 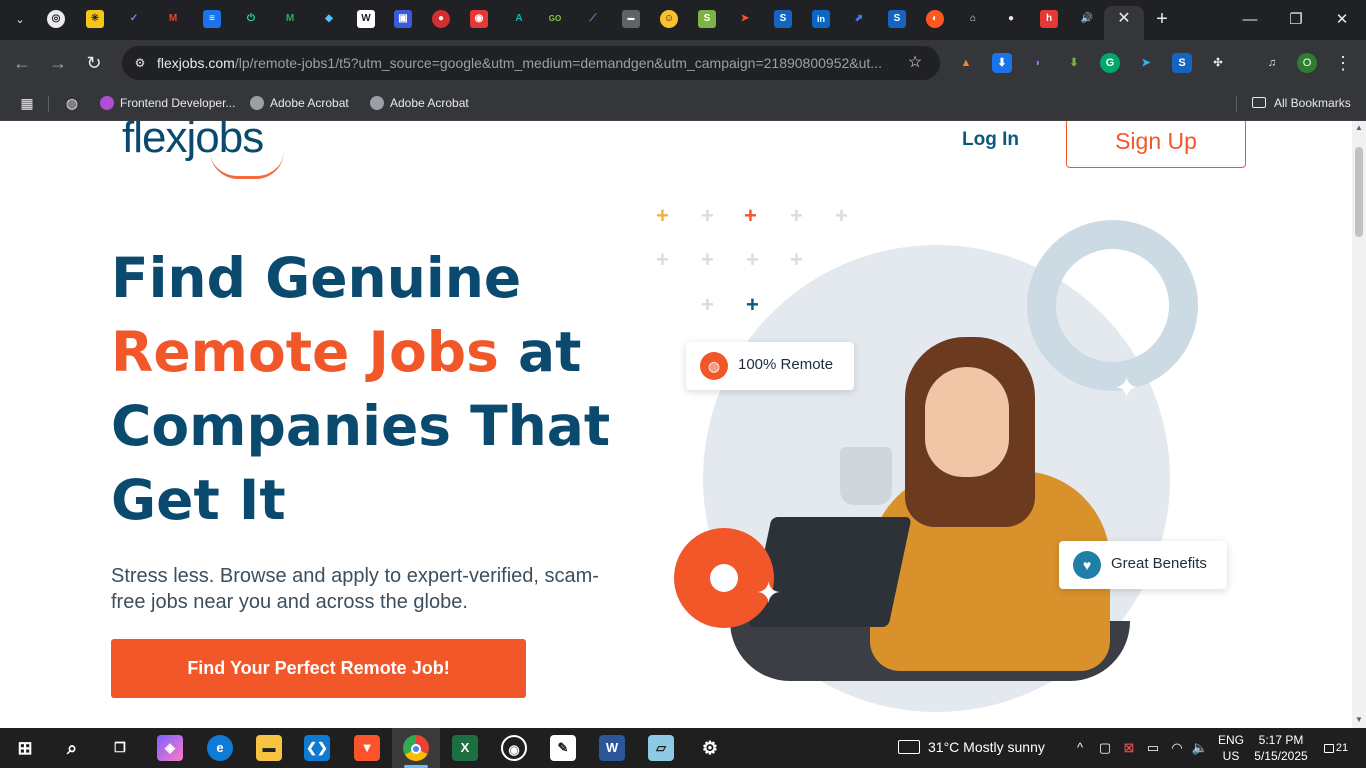 I want to click on battery-icon: ▭, so click(x=1153, y=748).